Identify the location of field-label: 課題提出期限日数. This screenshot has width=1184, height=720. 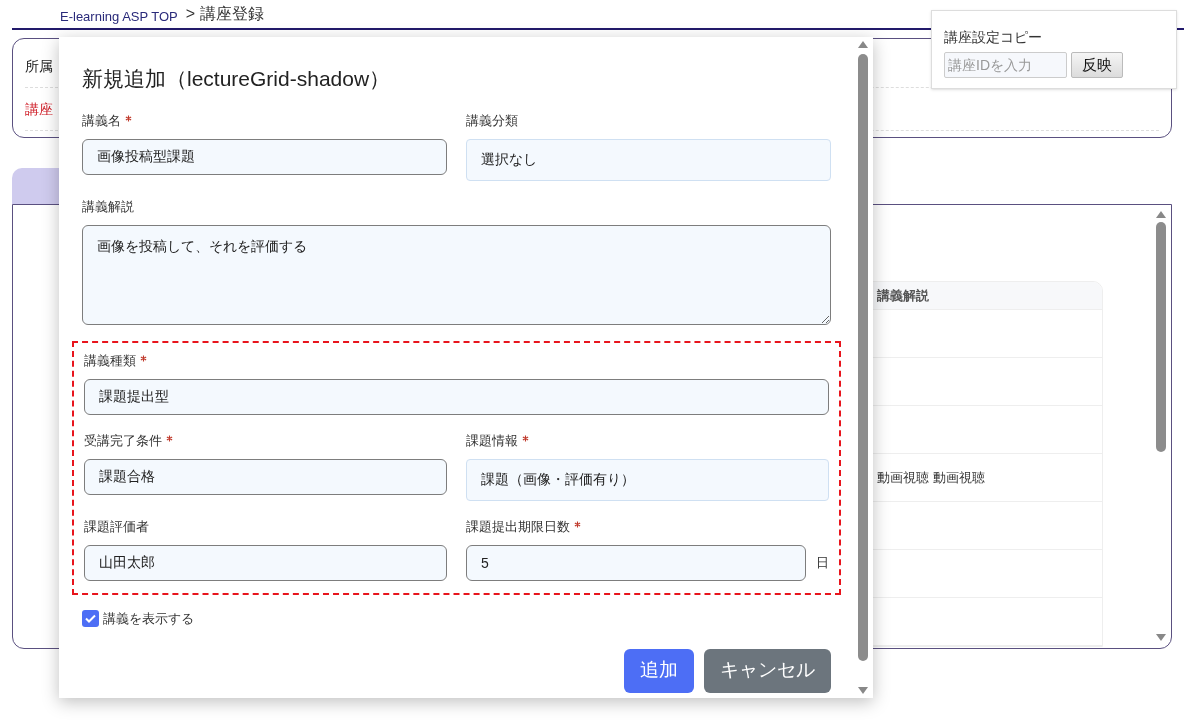
(518, 527).